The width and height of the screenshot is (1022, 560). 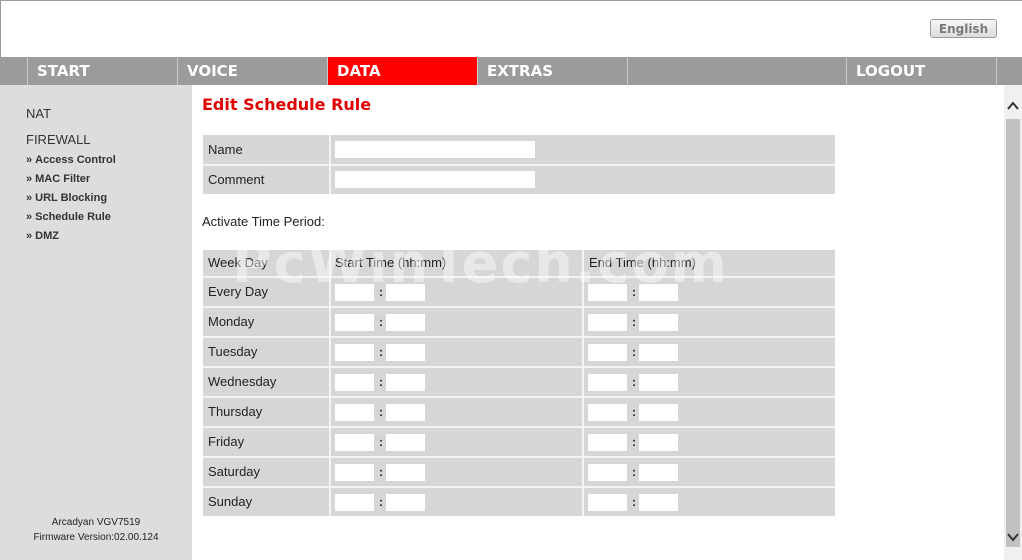 What do you see at coordinates (75, 160) in the screenshot?
I see `sidebar-item-label: Access Control` at bounding box center [75, 160].